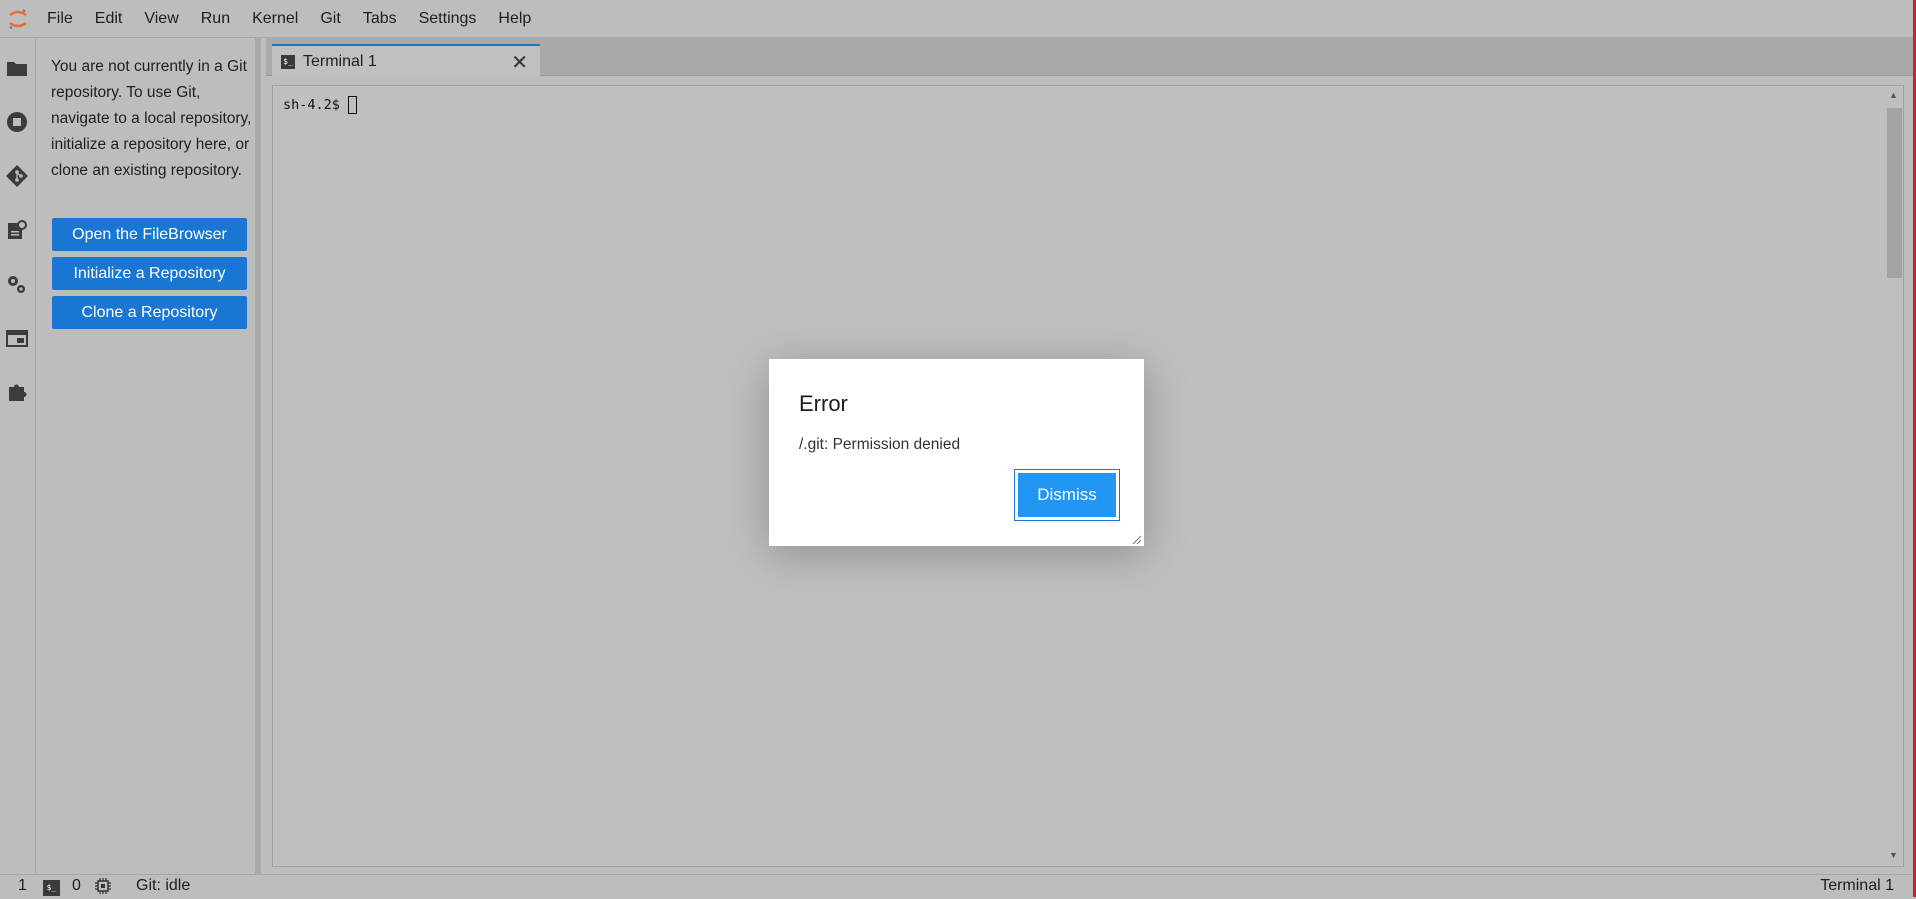  I want to click on active-document-label: Terminal 1, so click(1857, 885).